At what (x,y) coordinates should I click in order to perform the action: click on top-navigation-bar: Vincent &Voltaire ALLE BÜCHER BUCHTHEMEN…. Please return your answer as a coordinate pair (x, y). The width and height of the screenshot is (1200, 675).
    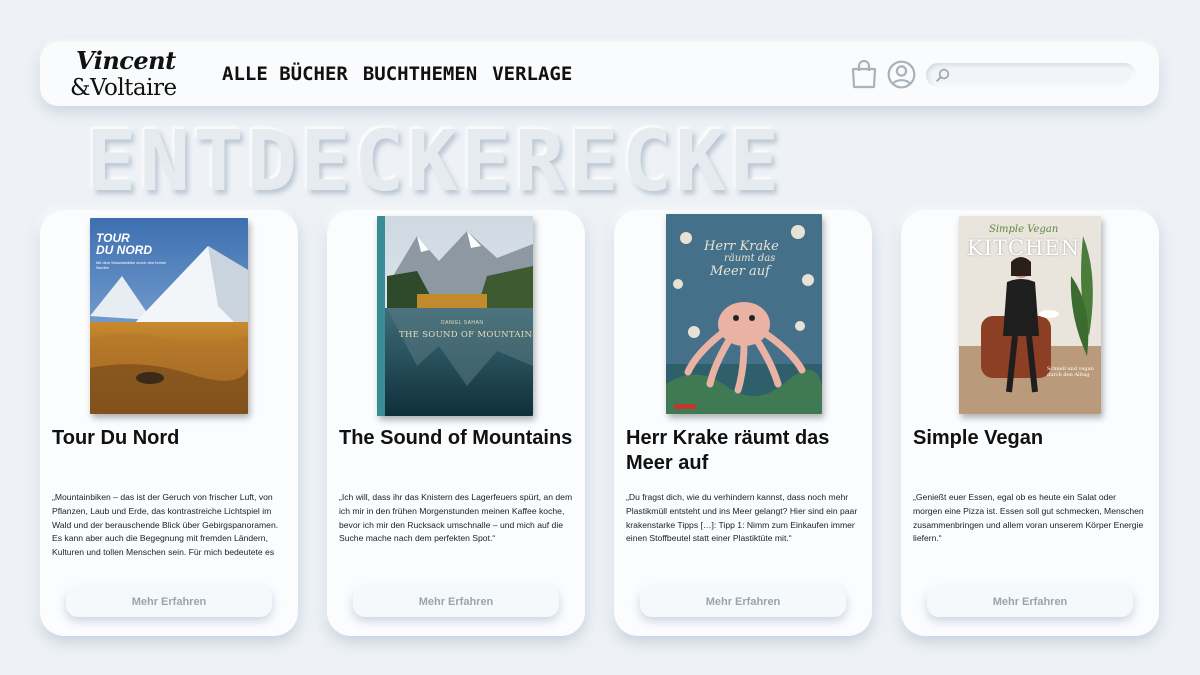
    Looking at the image, I should click on (599, 74).